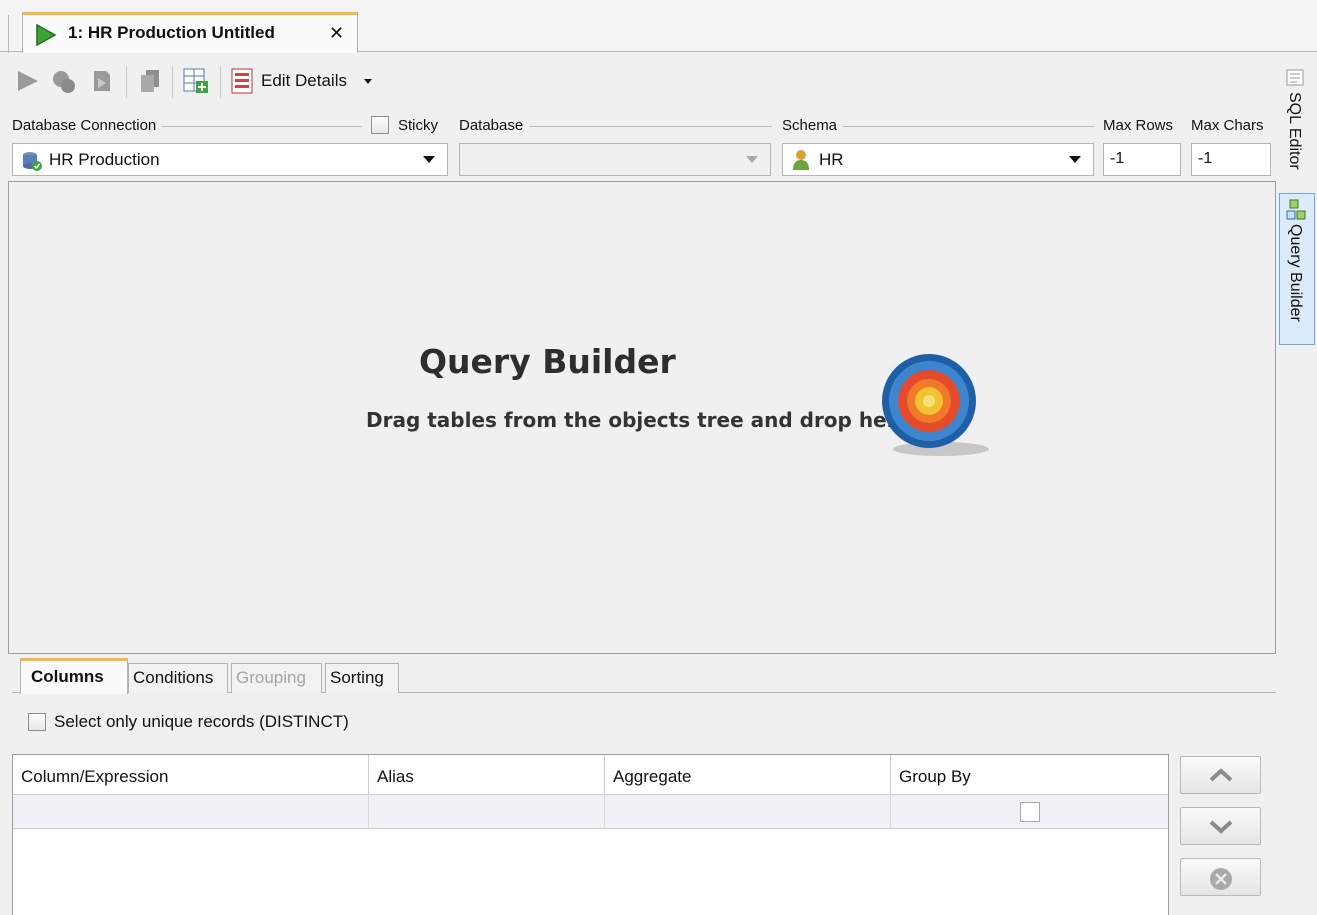 This screenshot has width=1317, height=915. What do you see at coordinates (102, 81) in the screenshot?
I see `explain-plan-icon` at bounding box center [102, 81].